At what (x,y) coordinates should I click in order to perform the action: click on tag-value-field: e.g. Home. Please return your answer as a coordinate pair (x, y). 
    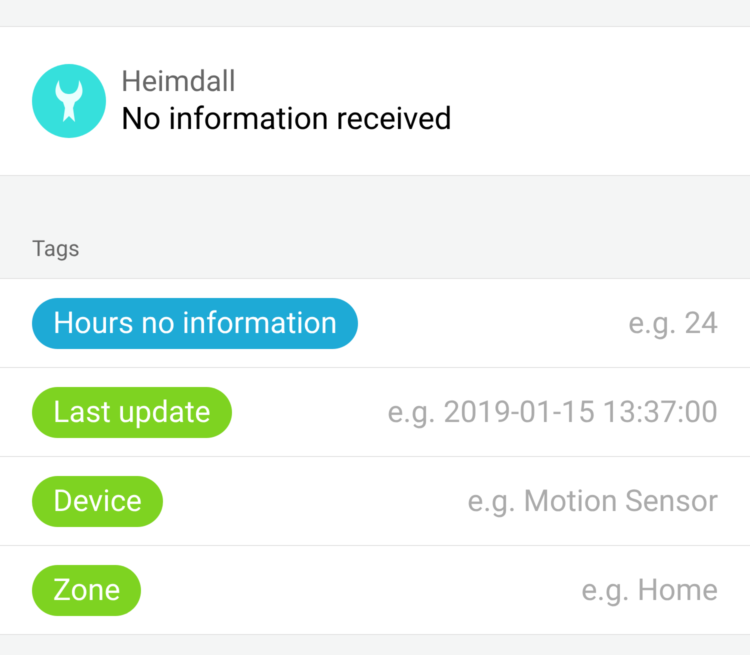
    Looking at the image, I should click on (437, 590).